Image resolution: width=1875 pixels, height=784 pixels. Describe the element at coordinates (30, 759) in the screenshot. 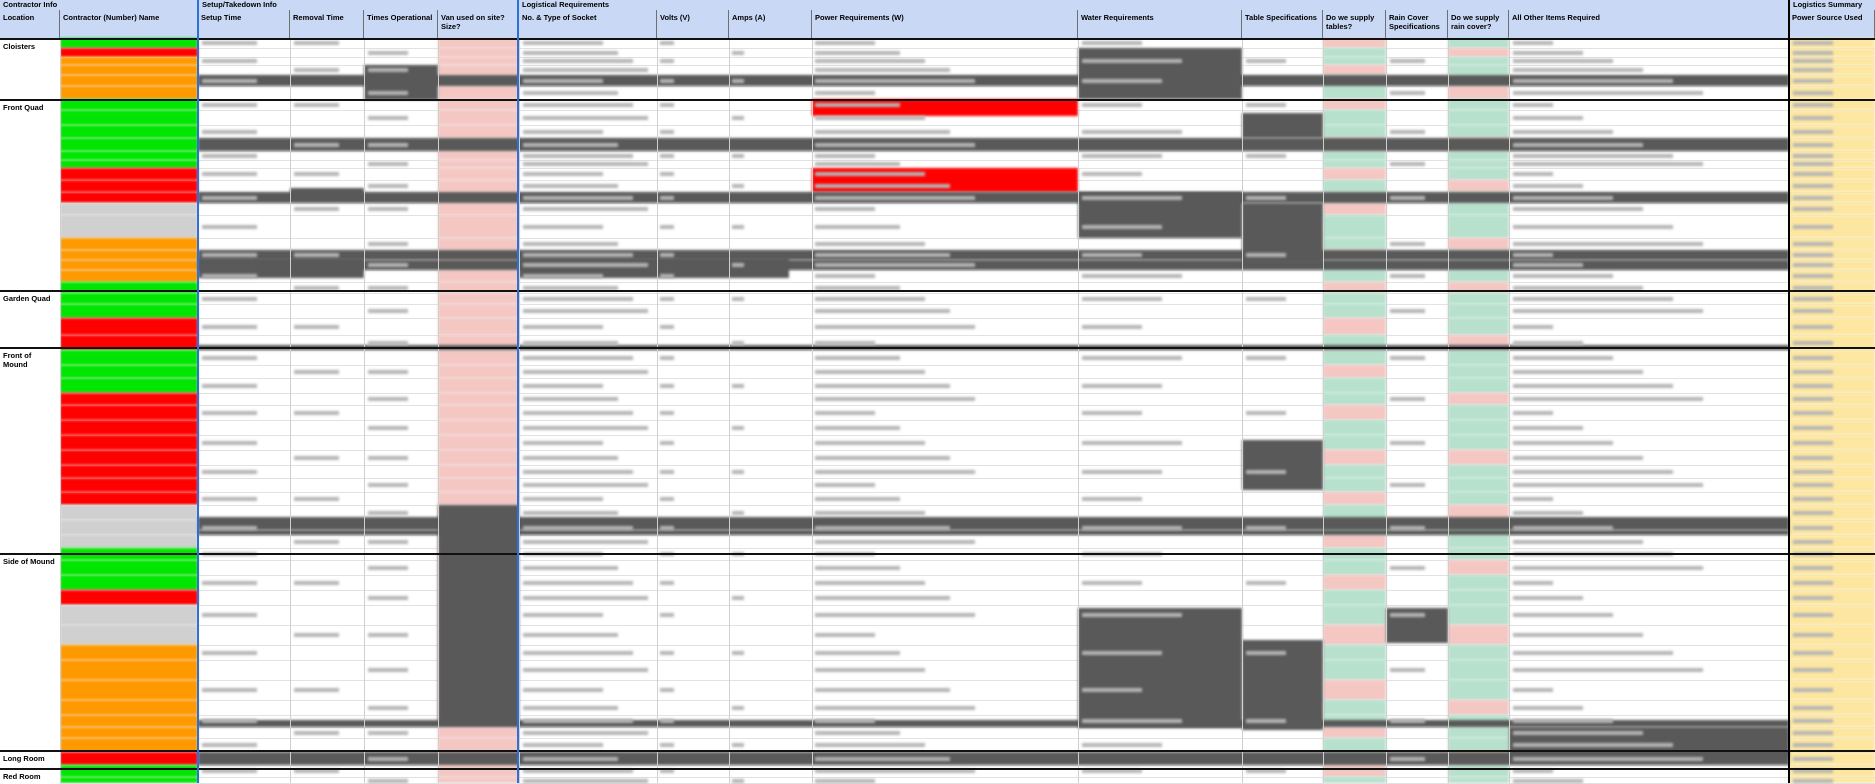

I see `location-long-room: Long Room` at that location.